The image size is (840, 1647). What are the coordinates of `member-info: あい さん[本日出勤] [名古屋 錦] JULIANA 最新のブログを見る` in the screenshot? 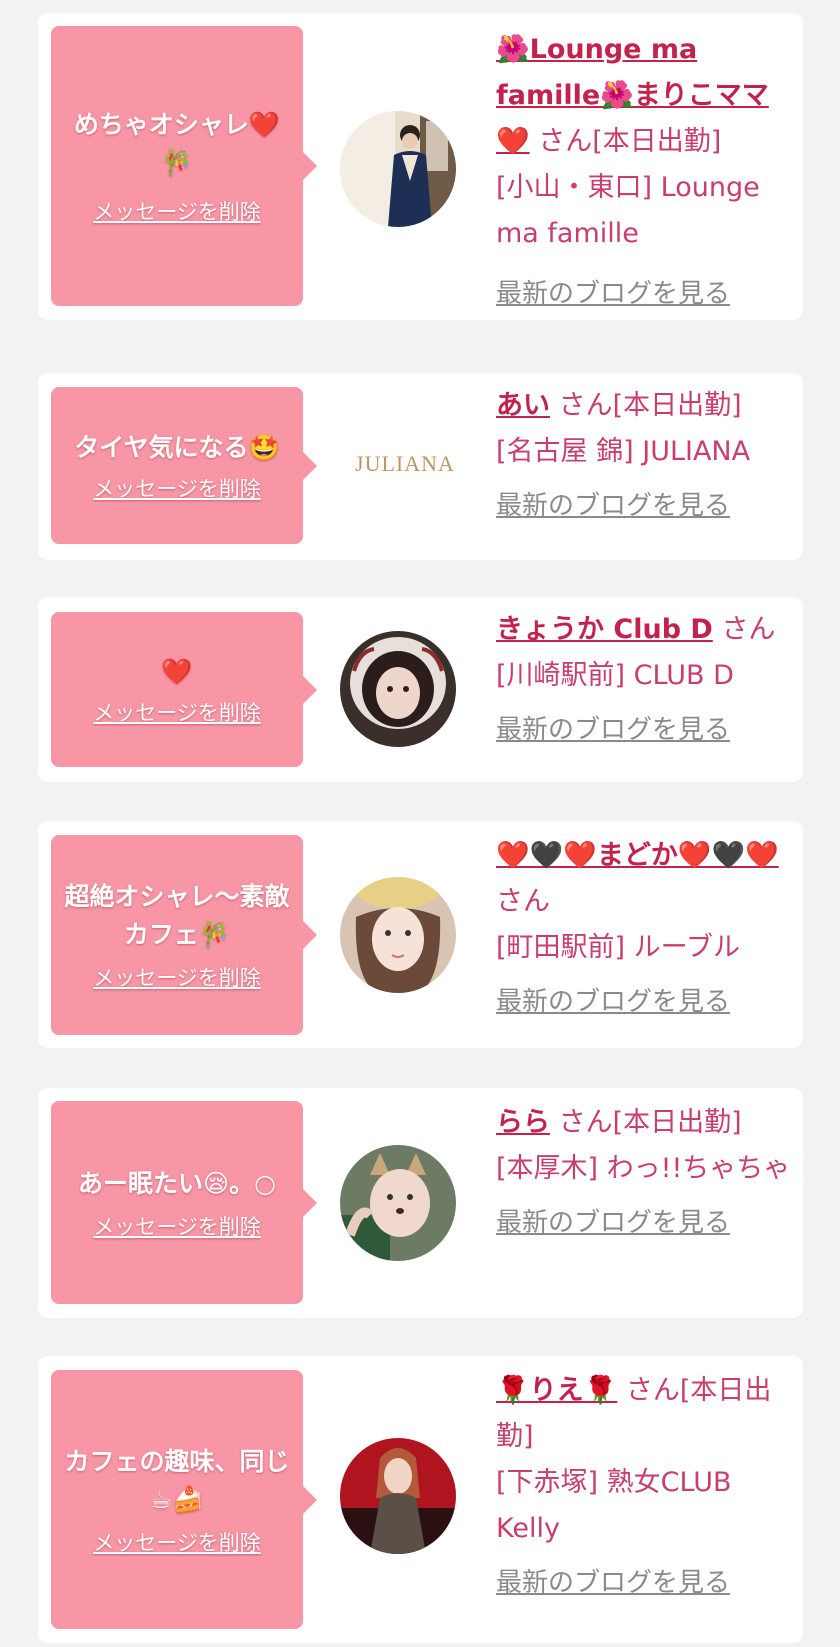 It's located at (648, 456).